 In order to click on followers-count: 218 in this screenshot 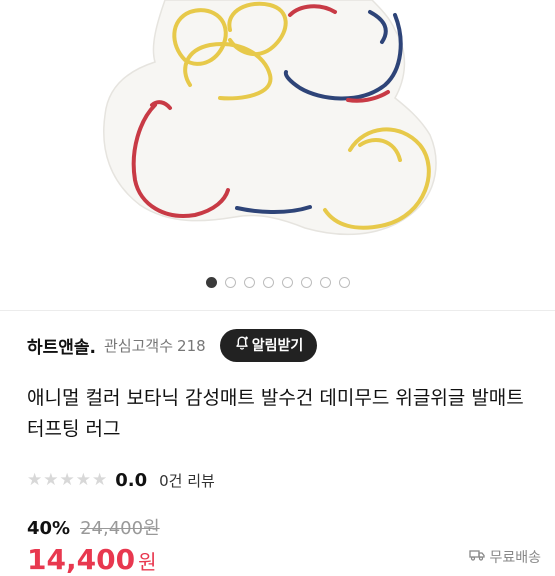, I will do `click(191, 345)`.